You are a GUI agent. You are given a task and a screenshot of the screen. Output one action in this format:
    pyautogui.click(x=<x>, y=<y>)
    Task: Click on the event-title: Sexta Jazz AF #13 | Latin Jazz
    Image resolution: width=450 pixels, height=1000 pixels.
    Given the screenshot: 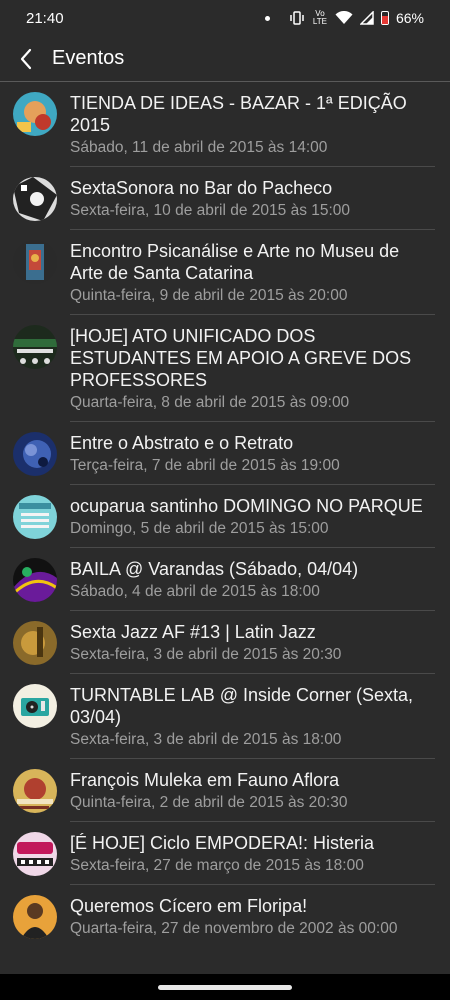 What is the action you would take?
    pyautogui.click(x=193, y=632)
    